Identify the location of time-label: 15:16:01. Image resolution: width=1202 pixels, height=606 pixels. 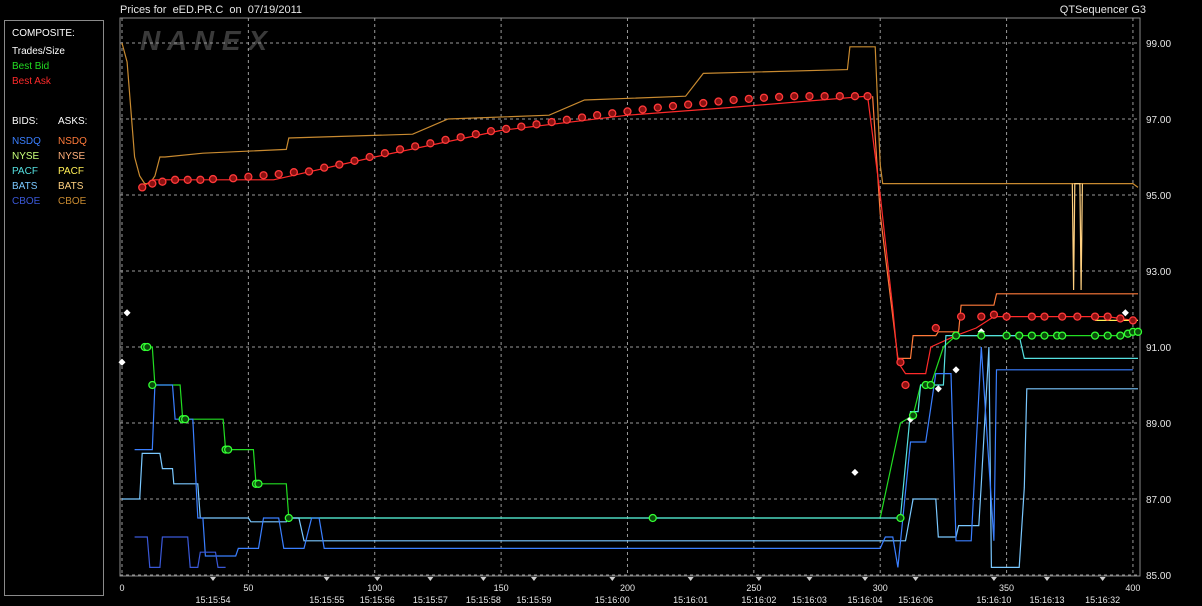
(690, 600).